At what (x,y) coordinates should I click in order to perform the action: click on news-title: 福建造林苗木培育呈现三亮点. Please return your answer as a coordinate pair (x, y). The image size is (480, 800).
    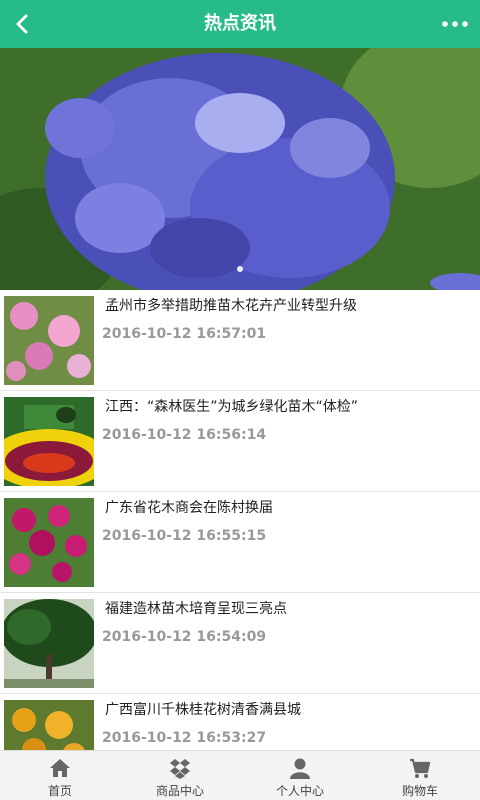
    Looking at the image, I should click on (196, 609).